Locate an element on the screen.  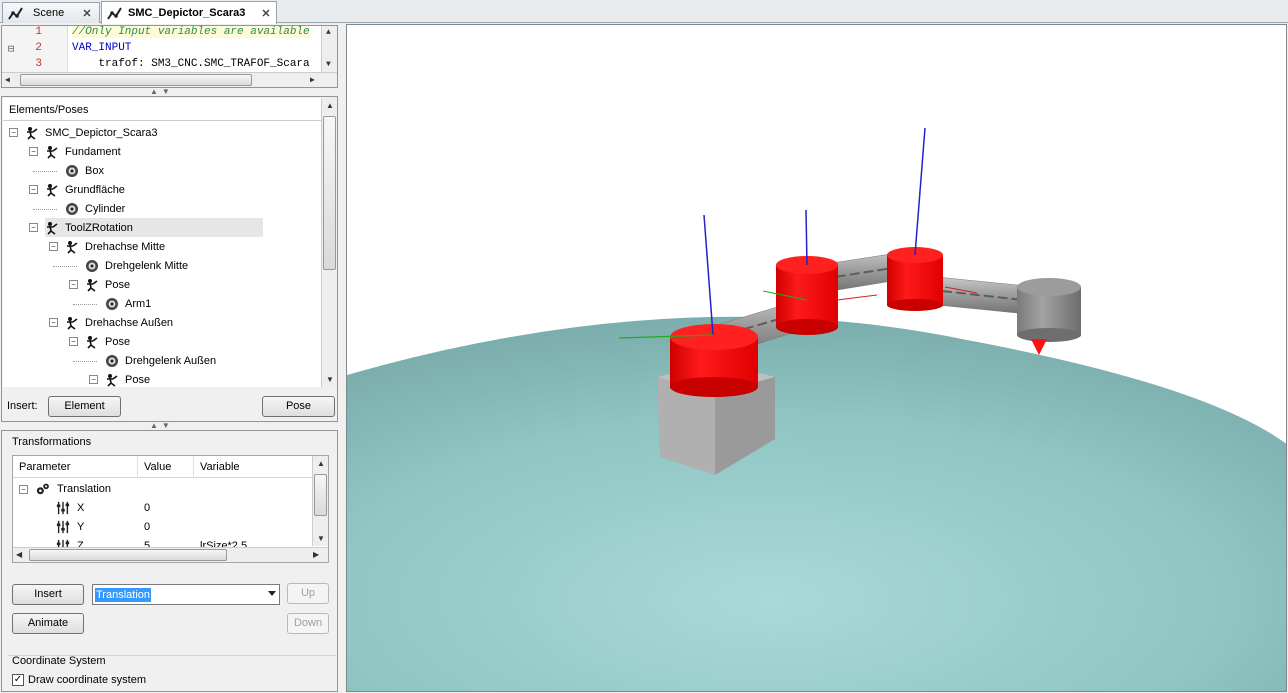
insert-row: Insert: Element Pose is located at coordinates (170, 406).